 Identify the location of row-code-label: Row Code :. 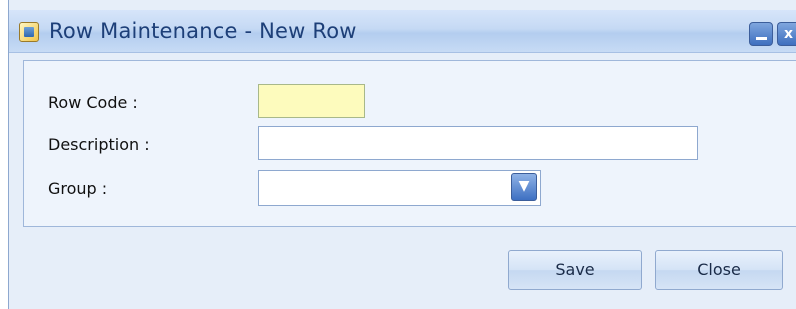
(93, 102).